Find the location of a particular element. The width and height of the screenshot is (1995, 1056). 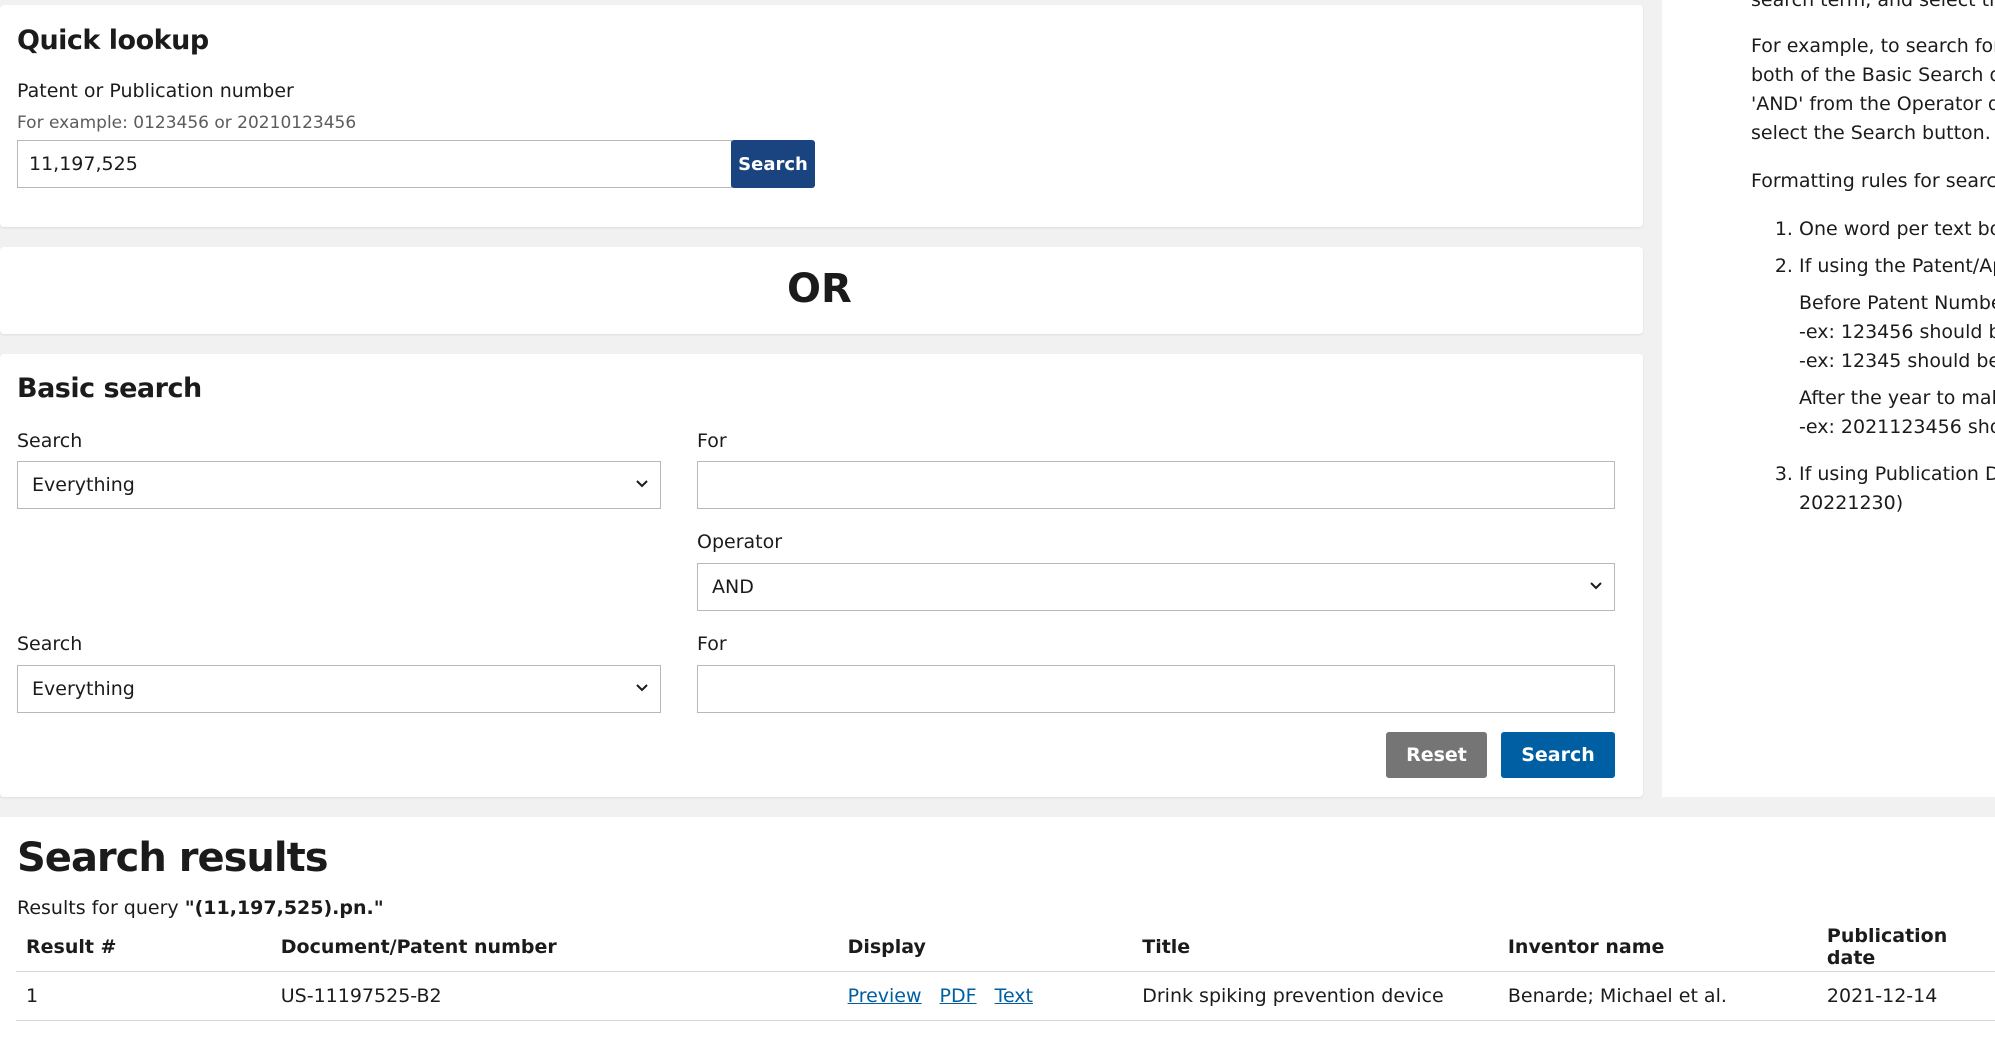

inventor-name: Benarde; Michael et al. is located at coordinates (1657, 996).